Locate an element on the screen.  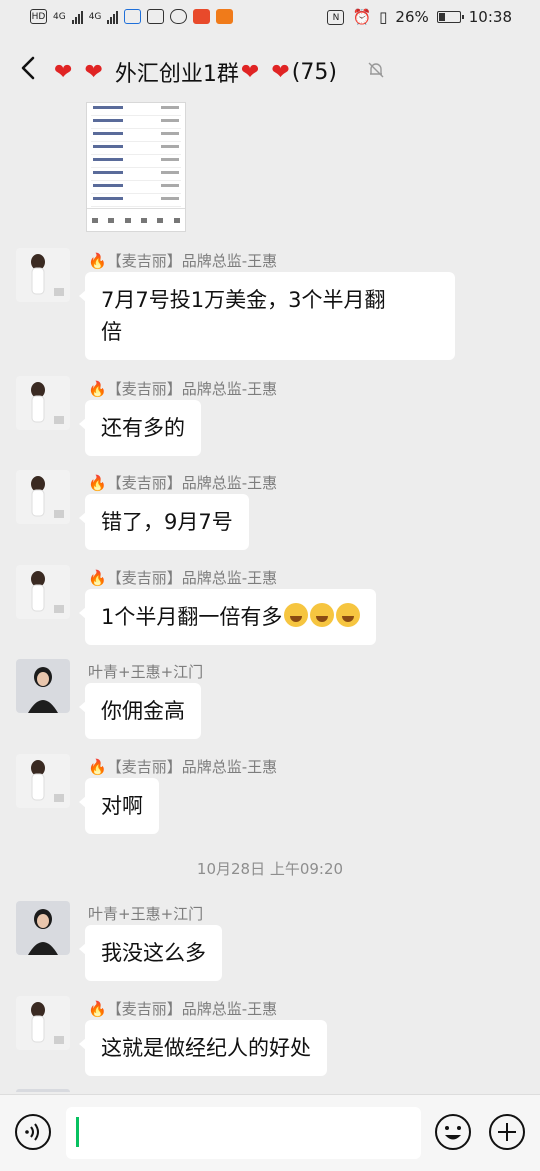
member-count: (75) is located at coordinates (314, 72).